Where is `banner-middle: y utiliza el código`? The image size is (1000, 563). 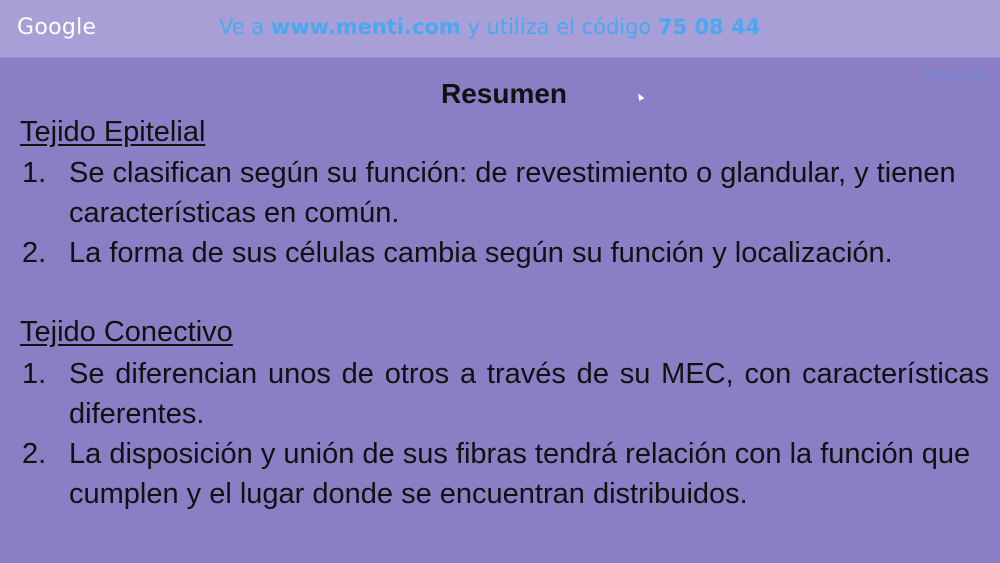
banner-middle: y utiliza el código is located at coordinates (559, 27).